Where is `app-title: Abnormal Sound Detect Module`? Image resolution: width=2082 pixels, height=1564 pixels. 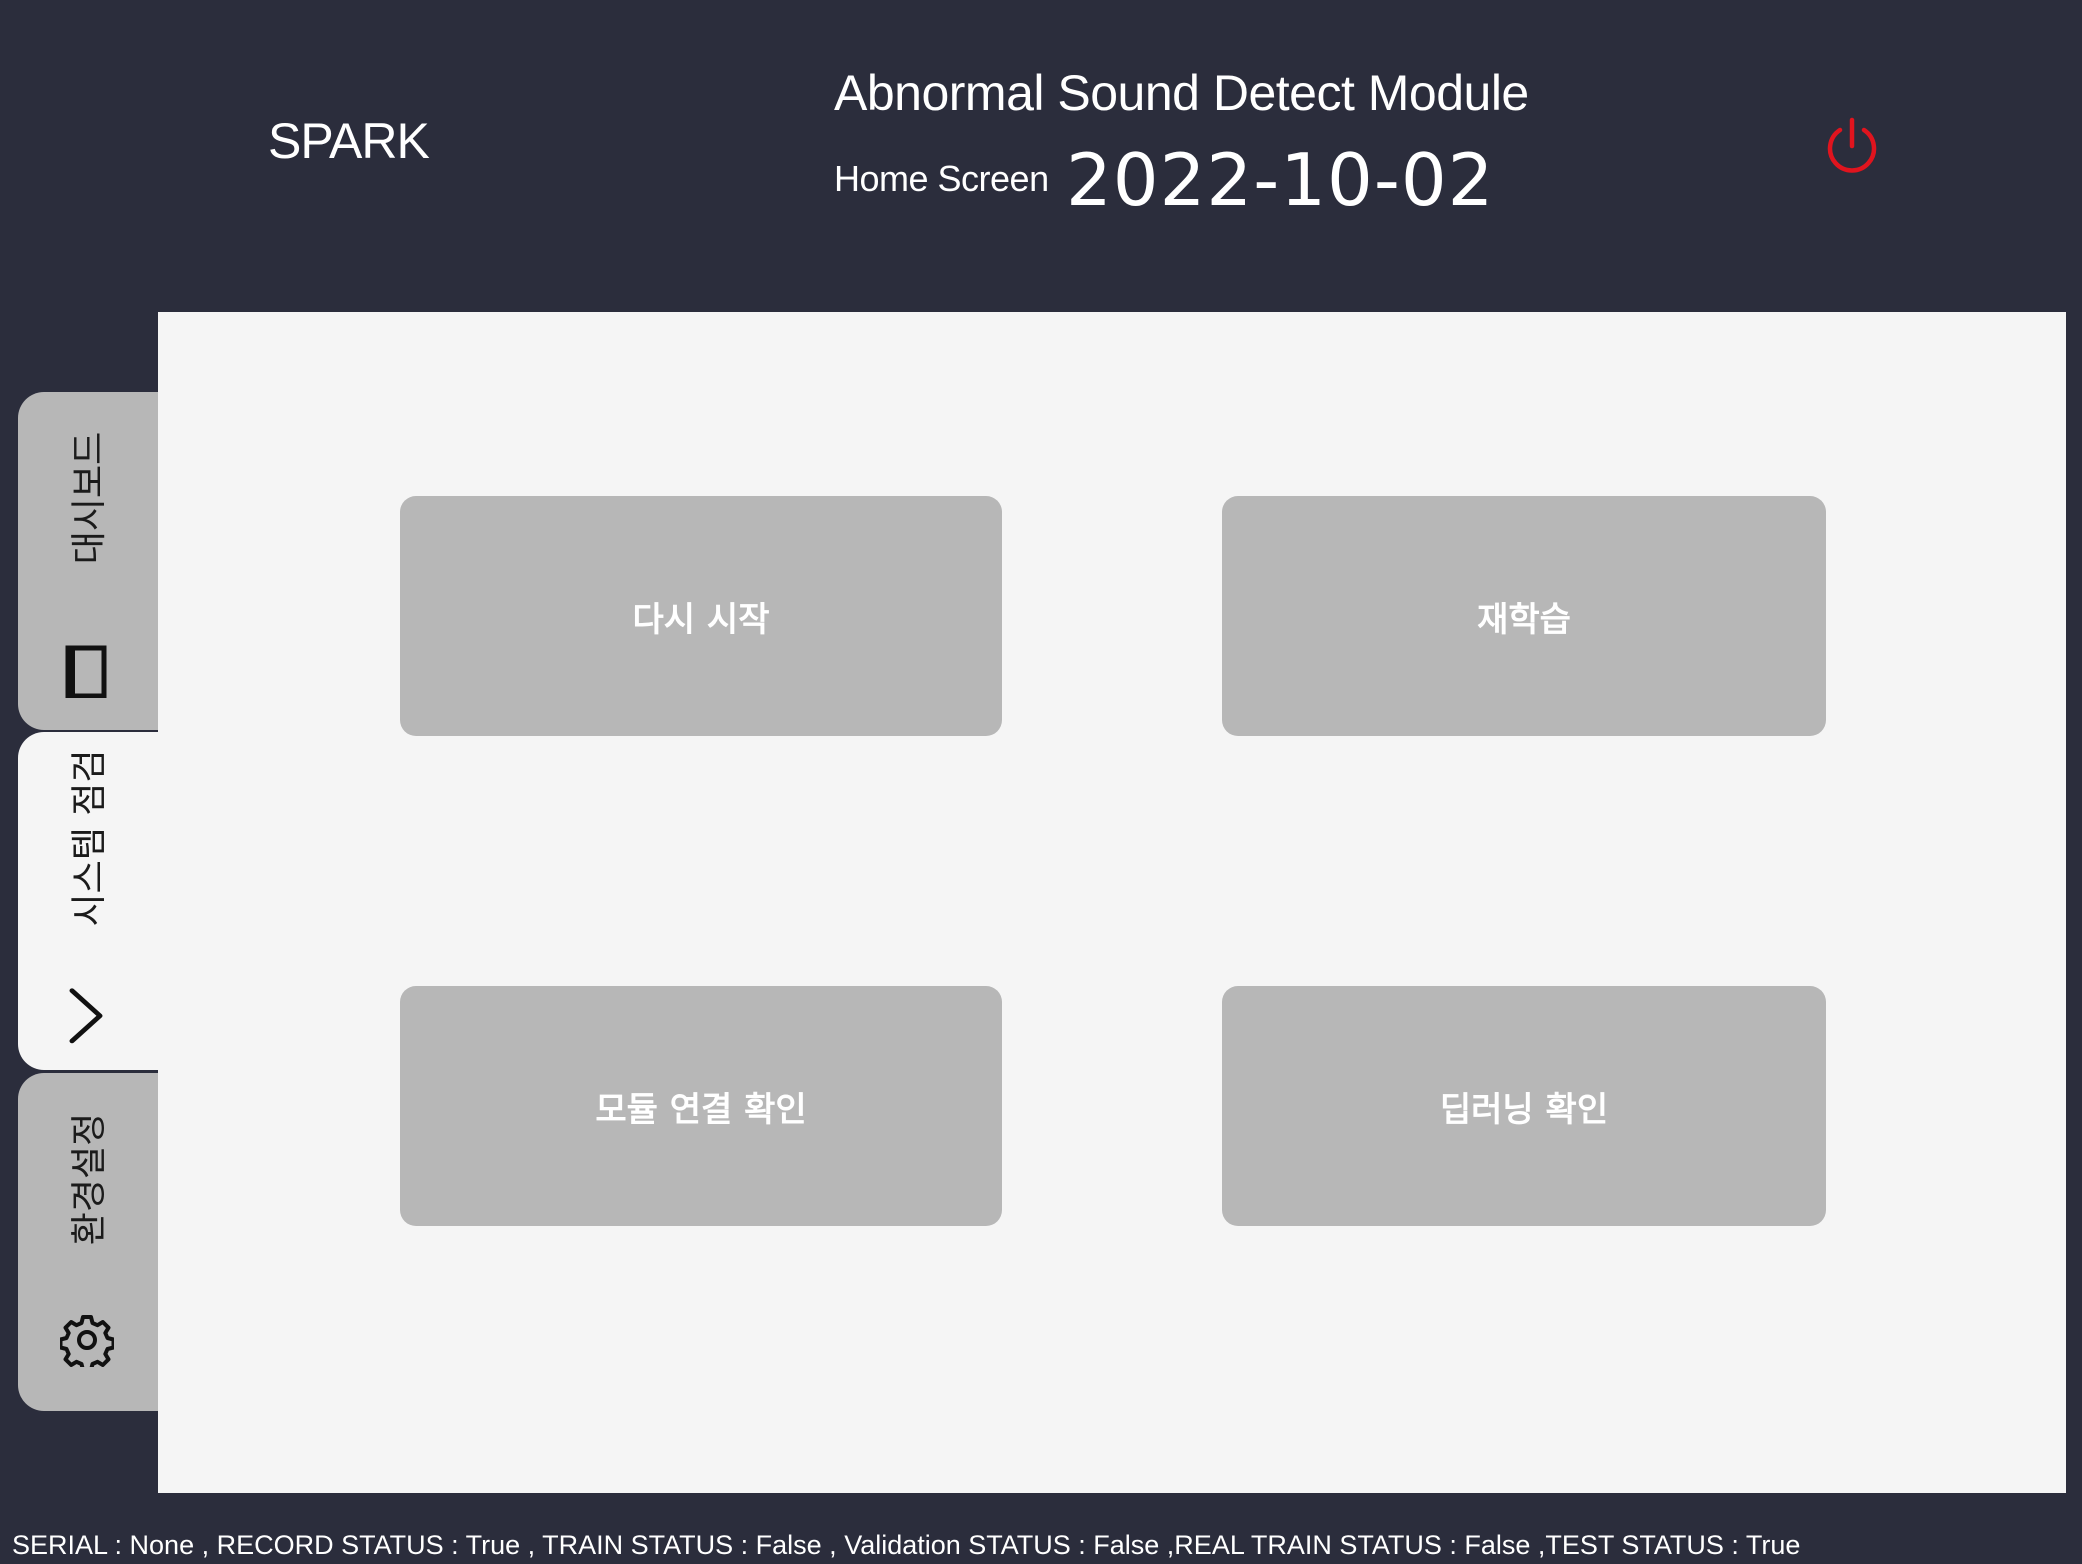
app-title: Abnormal Sound Detect Module is located at coordinates (1181, 93).